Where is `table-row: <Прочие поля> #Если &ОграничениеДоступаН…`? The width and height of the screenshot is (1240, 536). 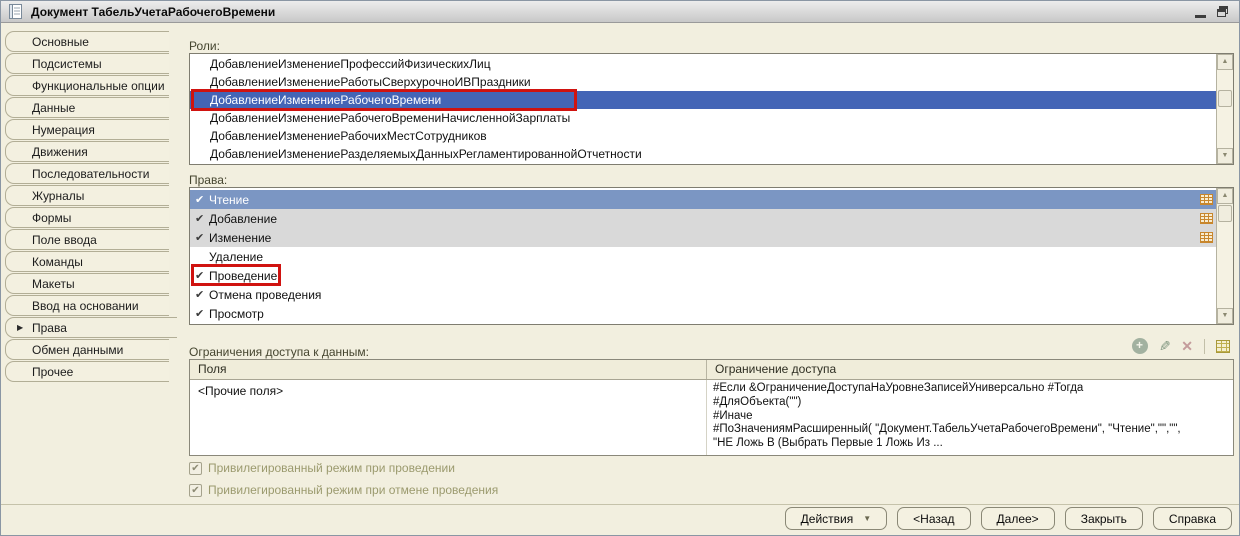
table-row: <Прочие поля> #Если &ОграничениеДоступаН… is located at coordinates (711, 417).